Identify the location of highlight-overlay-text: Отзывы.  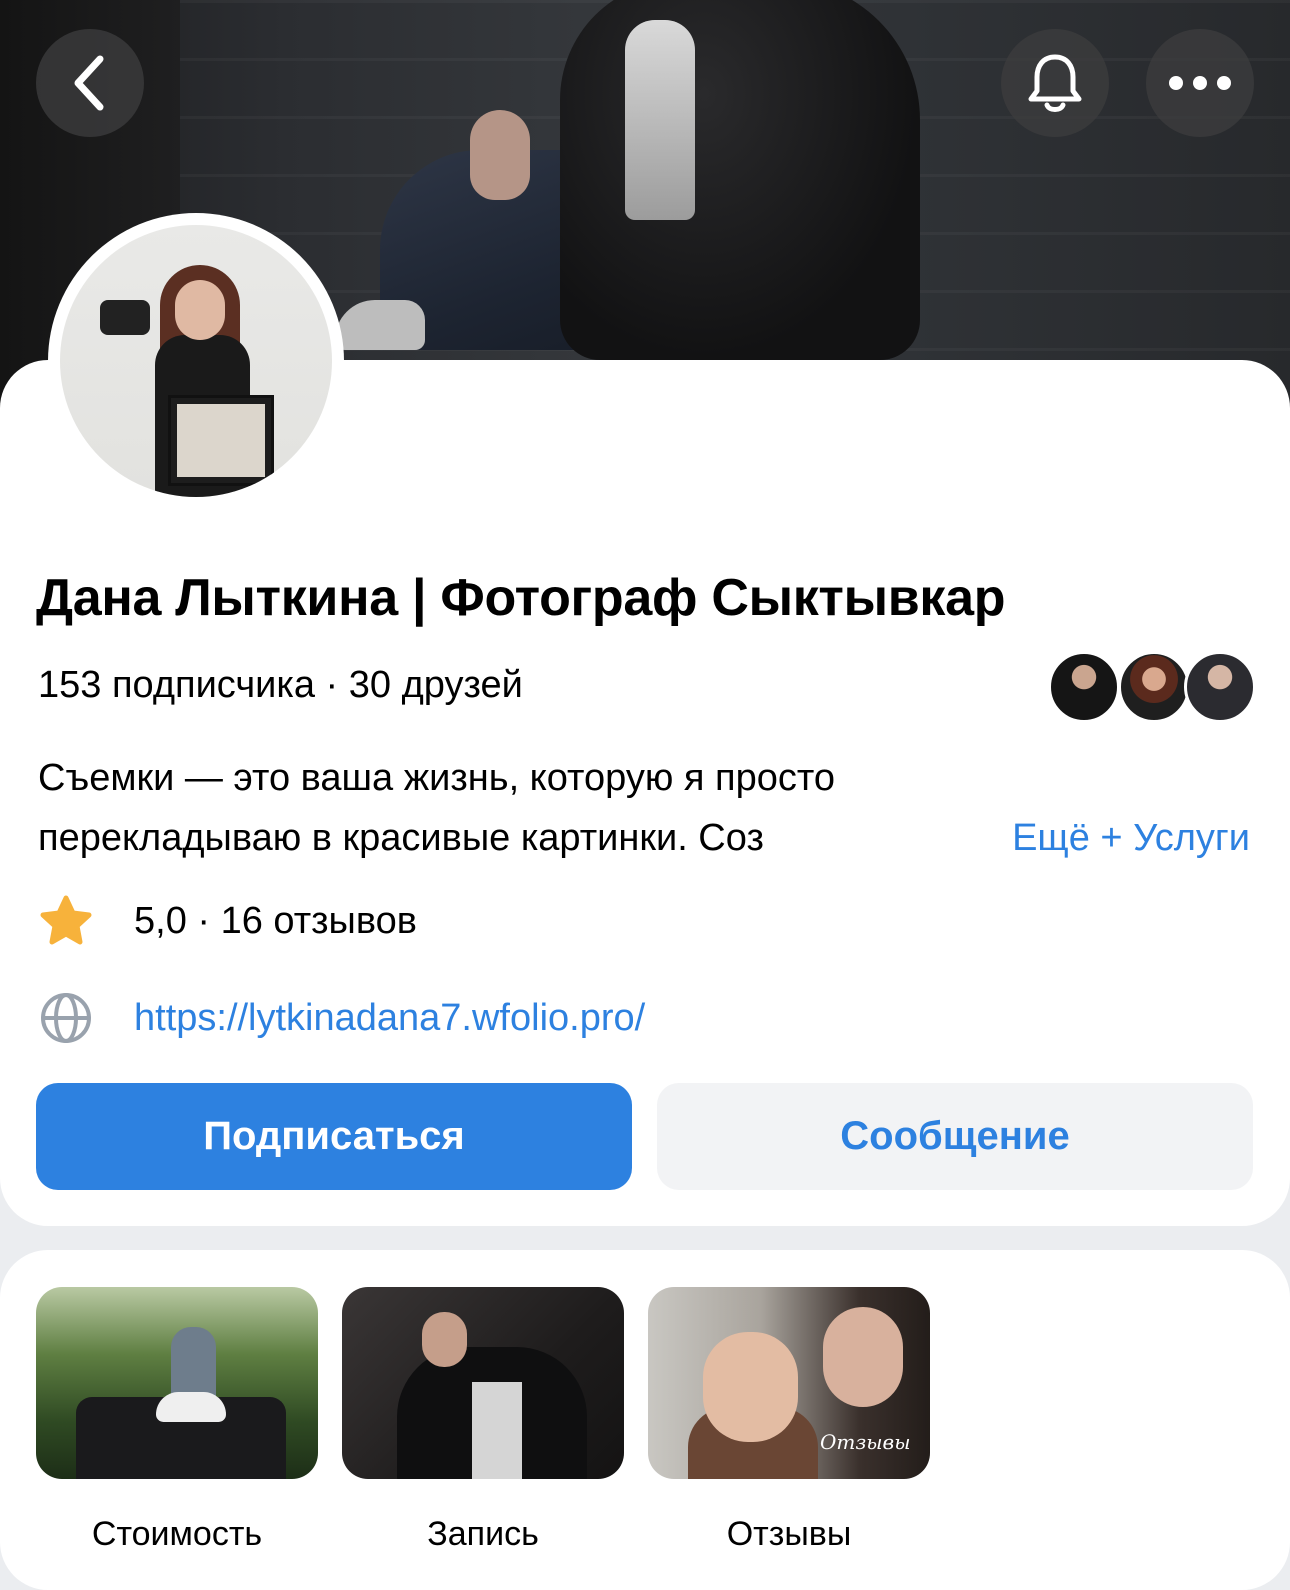
(865, 1442).